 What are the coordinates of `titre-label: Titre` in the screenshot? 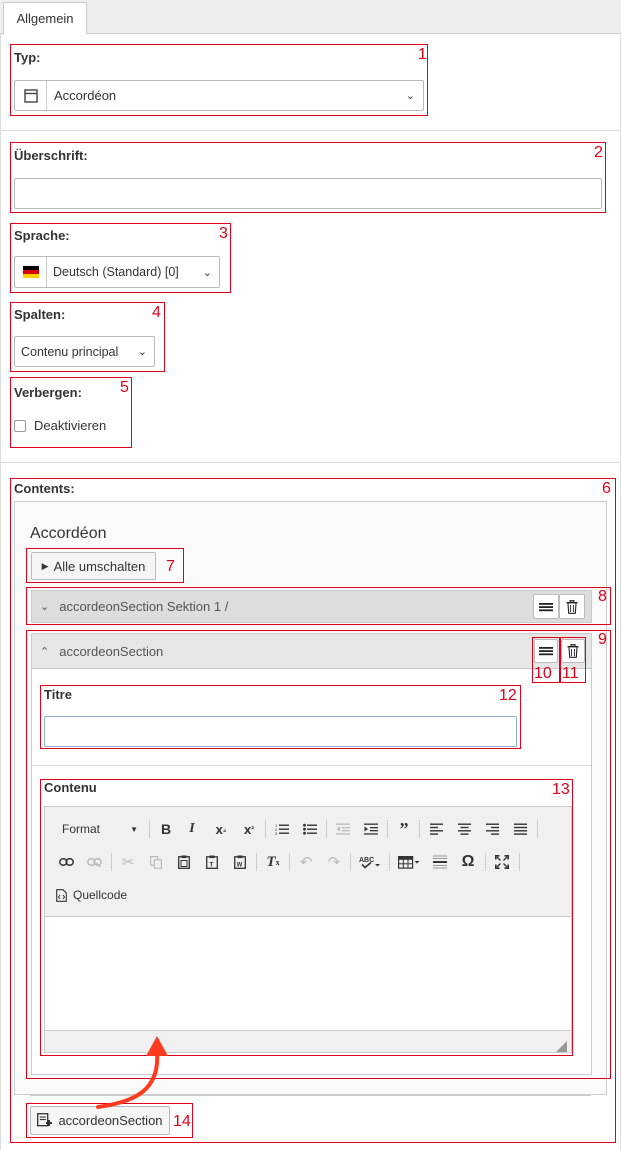 It's located at (58, 694).